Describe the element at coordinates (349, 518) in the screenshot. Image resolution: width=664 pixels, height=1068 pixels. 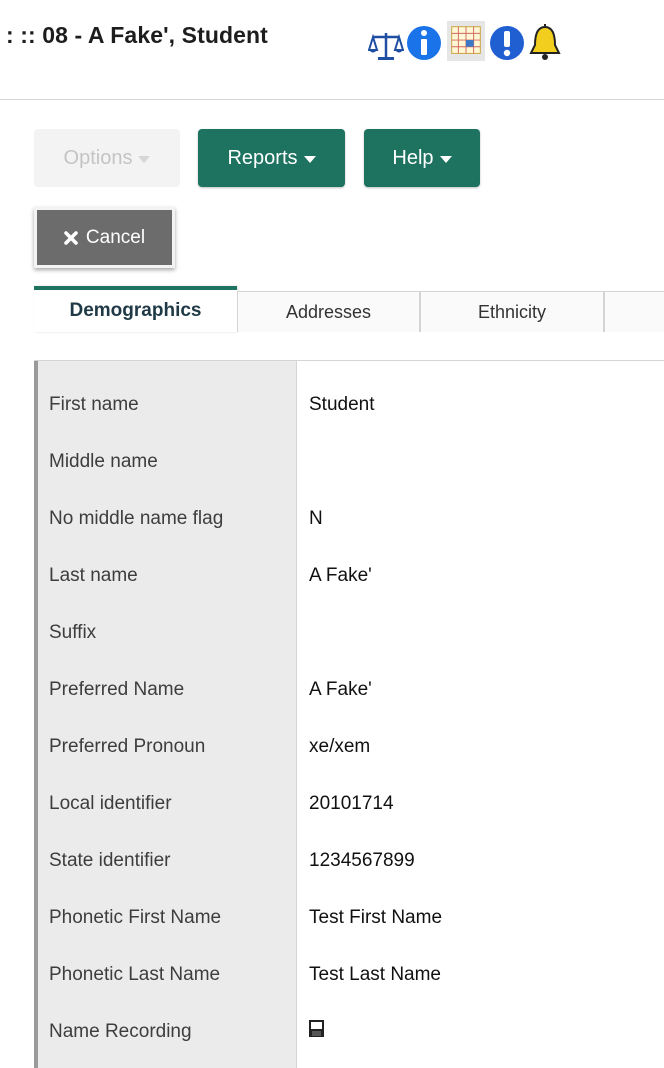
I see `field-row-no-middle-name-flag: No middle name flag N` at that location.